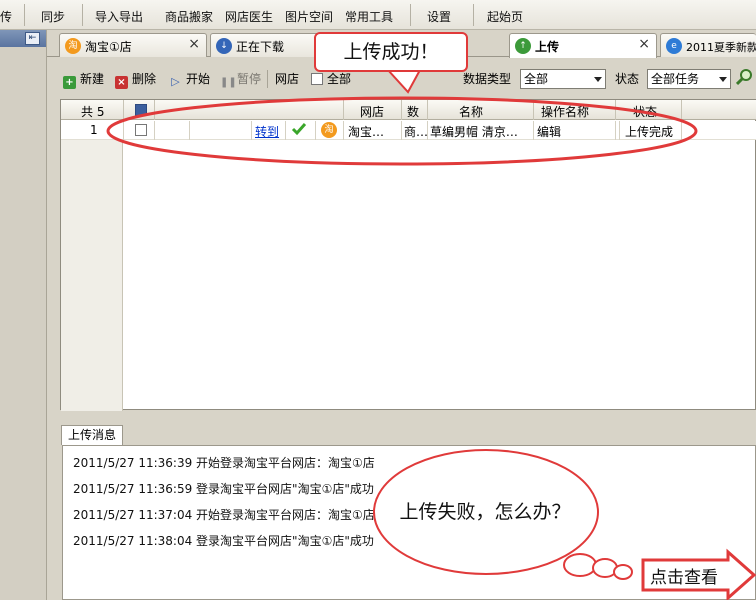  What do you see at coordinates (119, 16) in the screenshot?
I see `menu-item-import-export: 导入导出` at bounding box center [119, 16].